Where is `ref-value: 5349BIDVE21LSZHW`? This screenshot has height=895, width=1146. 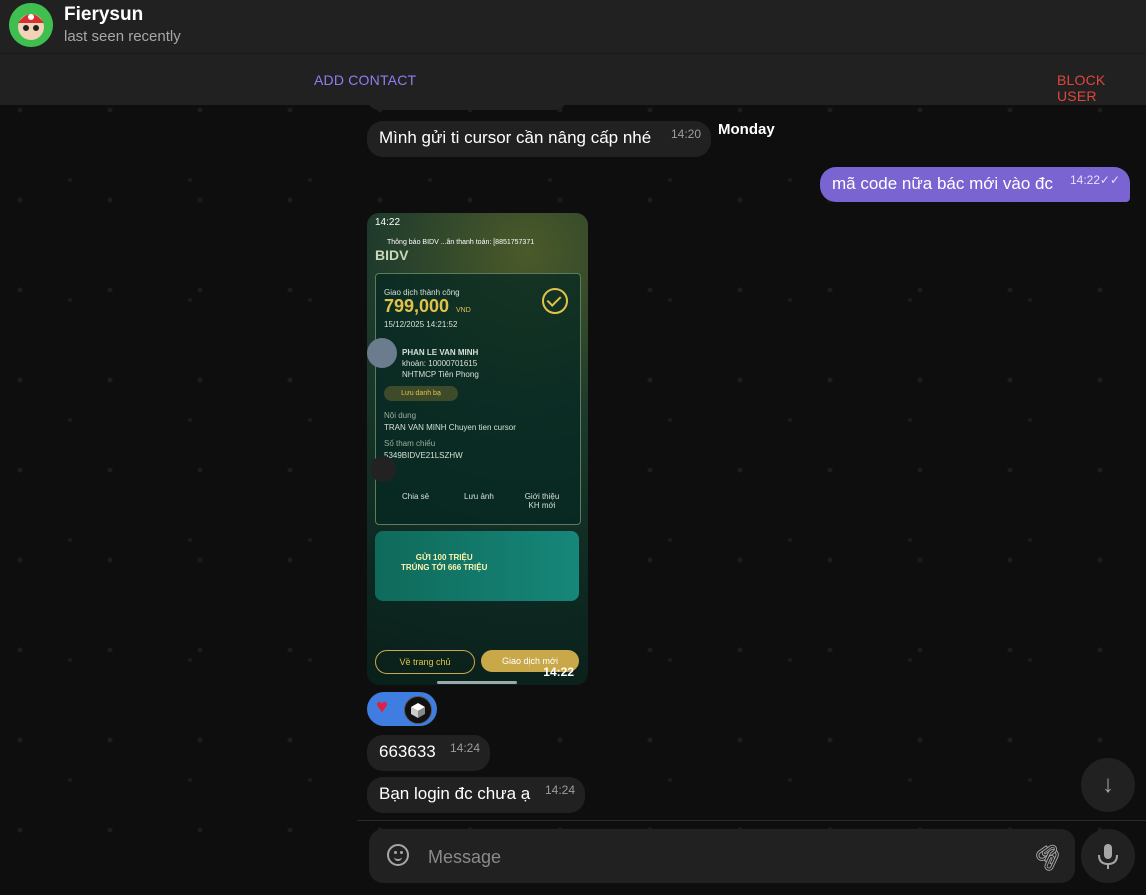
ref-value: 5349BIDVE21LSZHW is located at coordinates (423, 455).